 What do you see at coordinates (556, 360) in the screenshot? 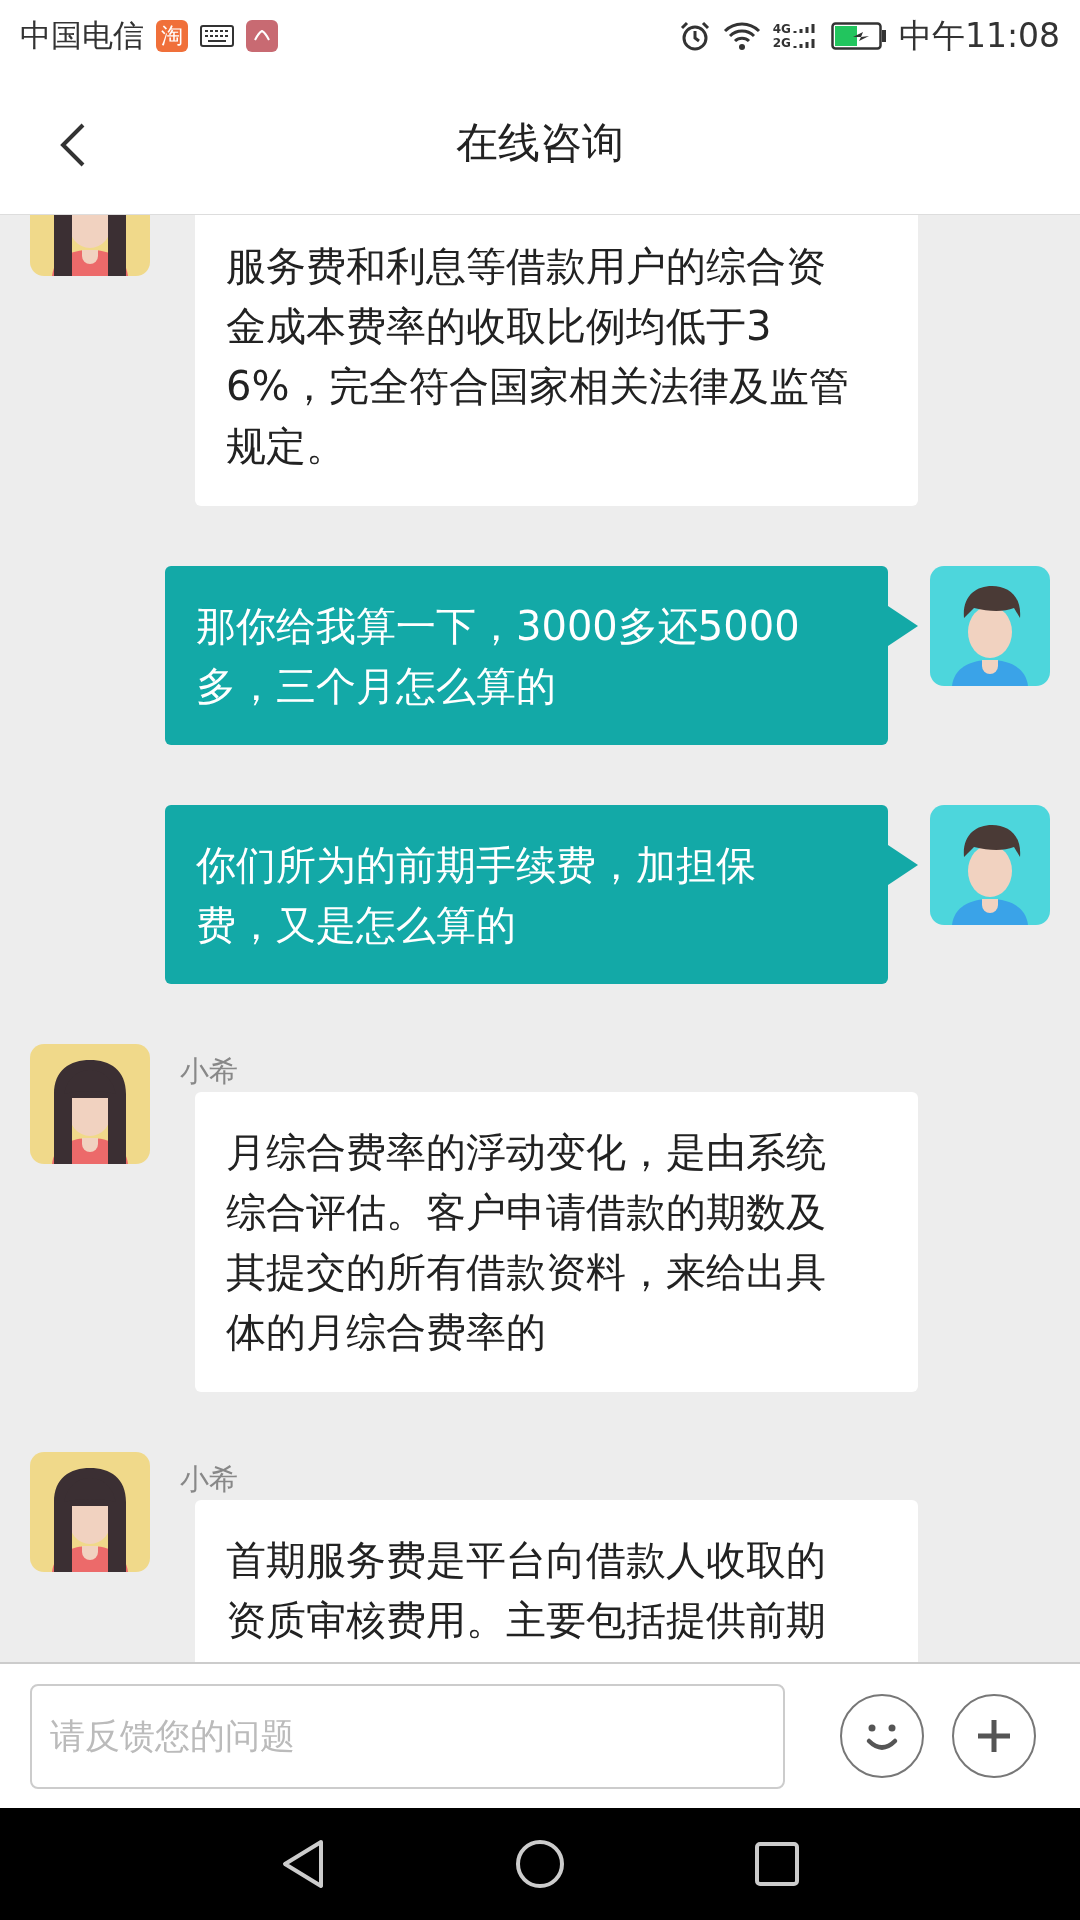
I see `message-bubble: 服务费和利息等借款用户的综合资金成本费率的收取比例均低于36%，完全符合国家相关法律及监管规定。` at bounding box center [556, 360].